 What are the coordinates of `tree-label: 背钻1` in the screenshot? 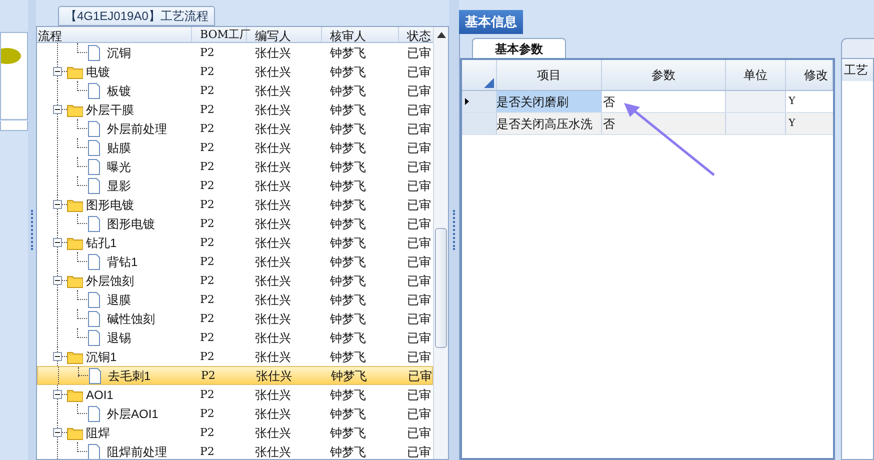 It's located at (122, 262).